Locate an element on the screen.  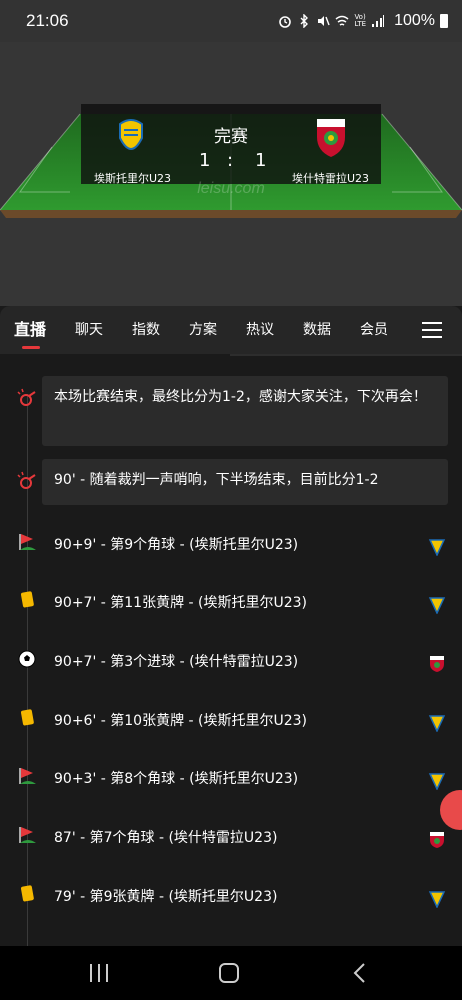
goal-ball-icon is located at coordinates (27, 659).